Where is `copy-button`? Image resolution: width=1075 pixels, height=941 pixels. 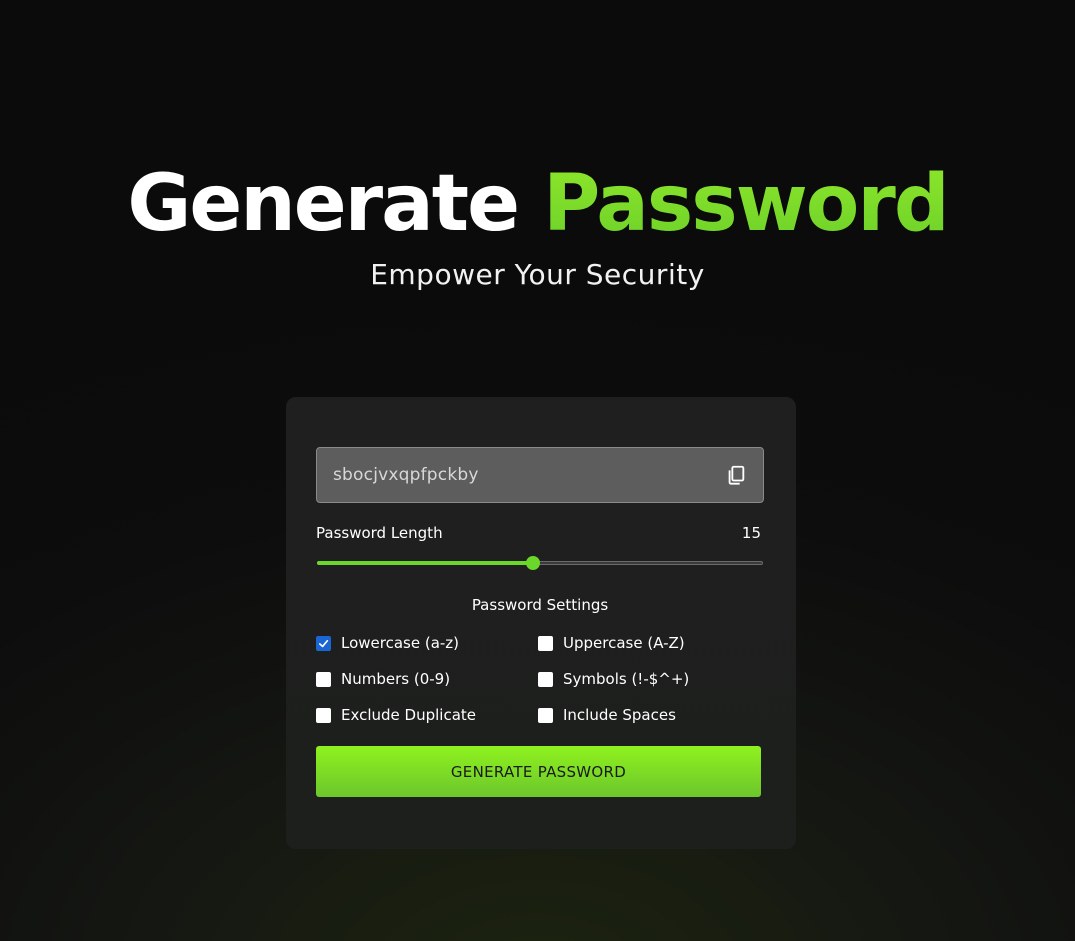
copy-button is located at coordinates (736, 475).